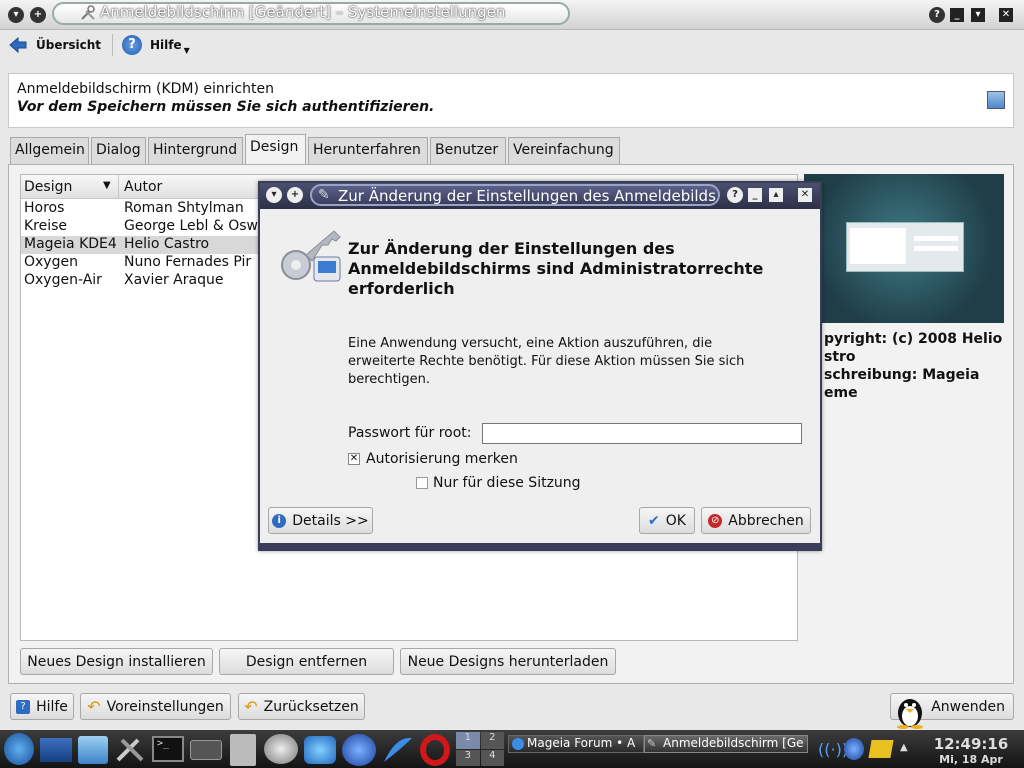  Describe the element at coordinates (833, 749) in the screenshot. I see `wifi-icon: ((·))` at that location.